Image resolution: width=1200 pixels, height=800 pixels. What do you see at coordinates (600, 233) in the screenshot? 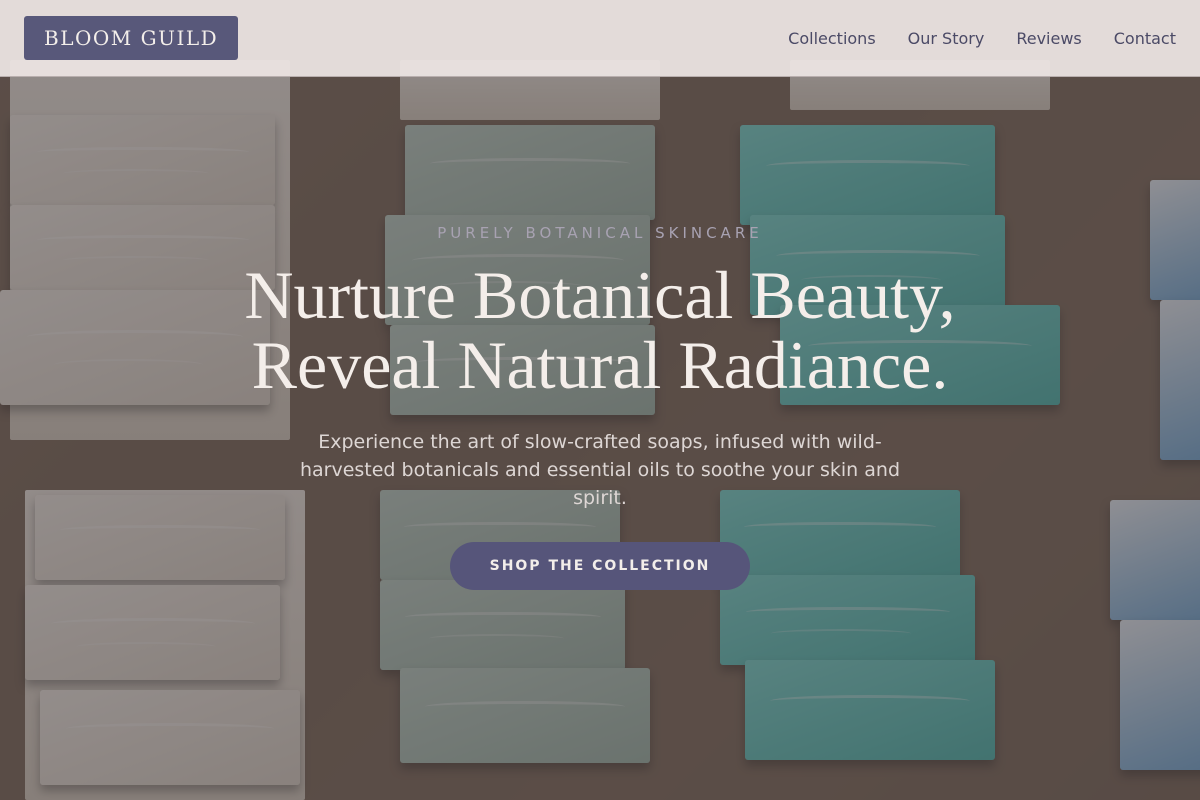
I see `hero-eyebrow: PURELY BOTANICAL SKINCARE` at bounding box center [600, 233].